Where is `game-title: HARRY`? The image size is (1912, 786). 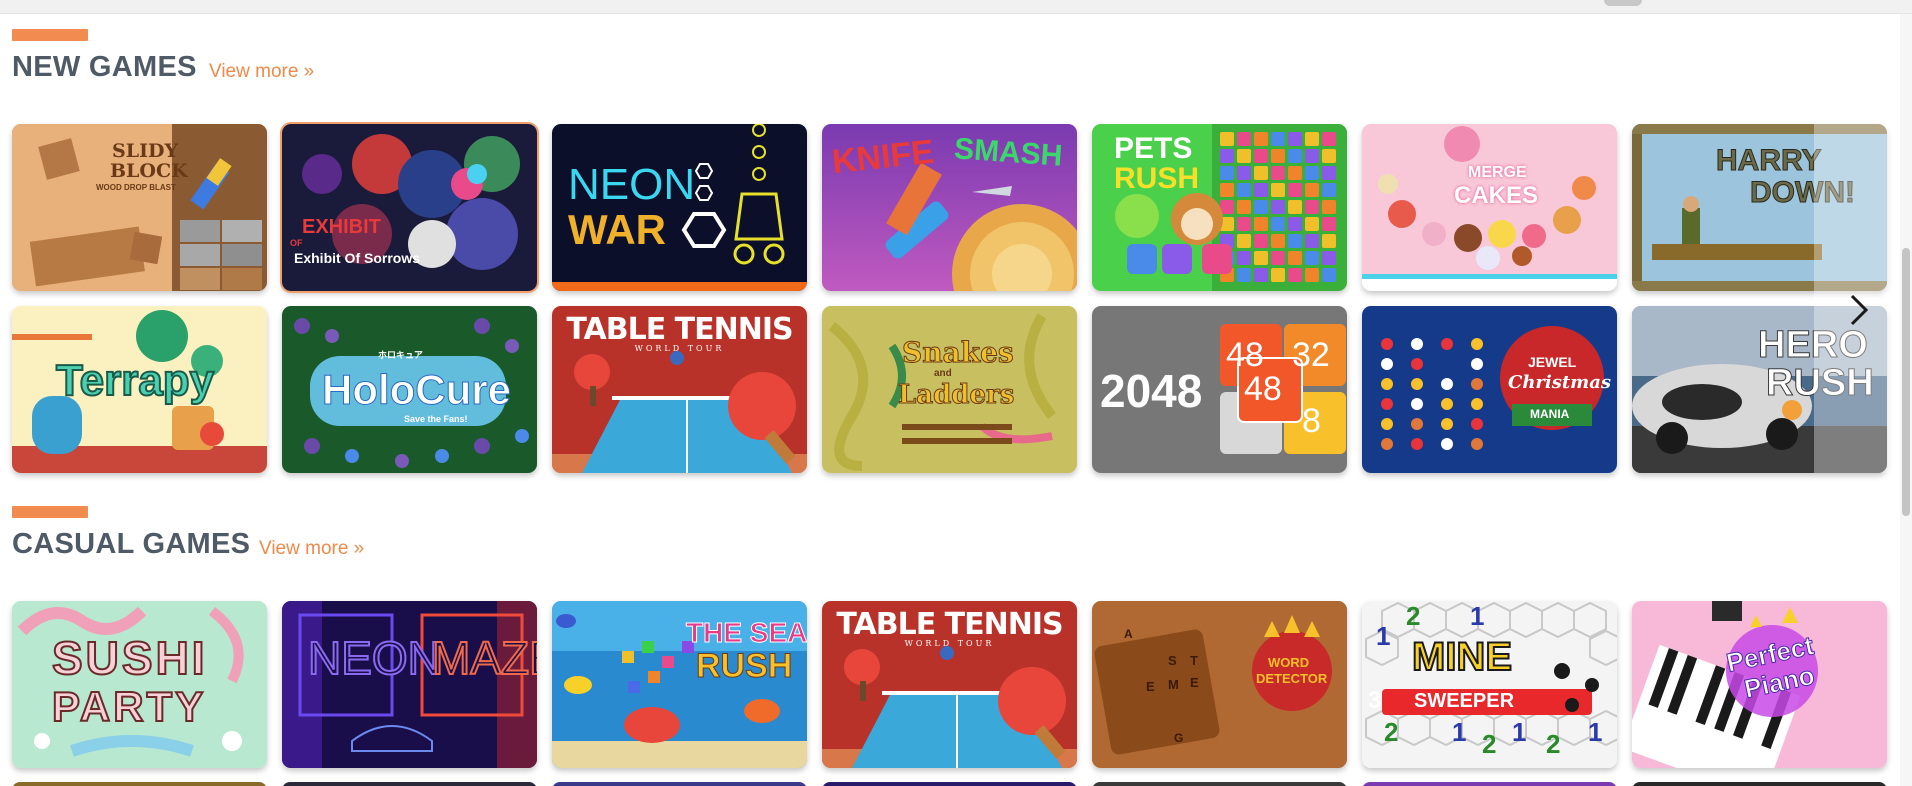 game-title: HARRY is located at coordinates (1769, 161).